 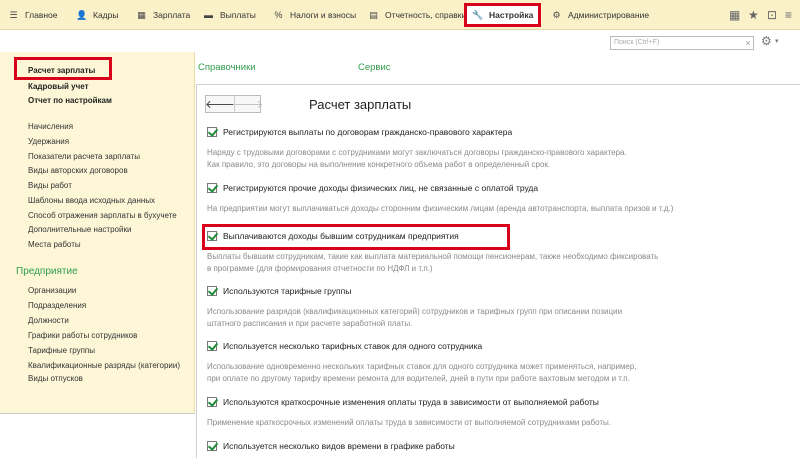 What do you see at coordinates (102, 215) in the screenshot?
I see `nav-accounting-method: Способ отражения зарплаты в бухучете` at bounding box center [102, 215].